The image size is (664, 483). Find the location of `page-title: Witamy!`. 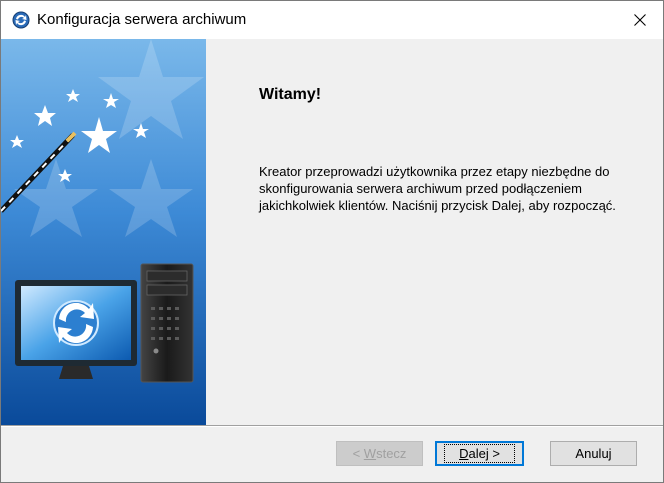

page-title: Witamy! is located at coordinates (290, 94).